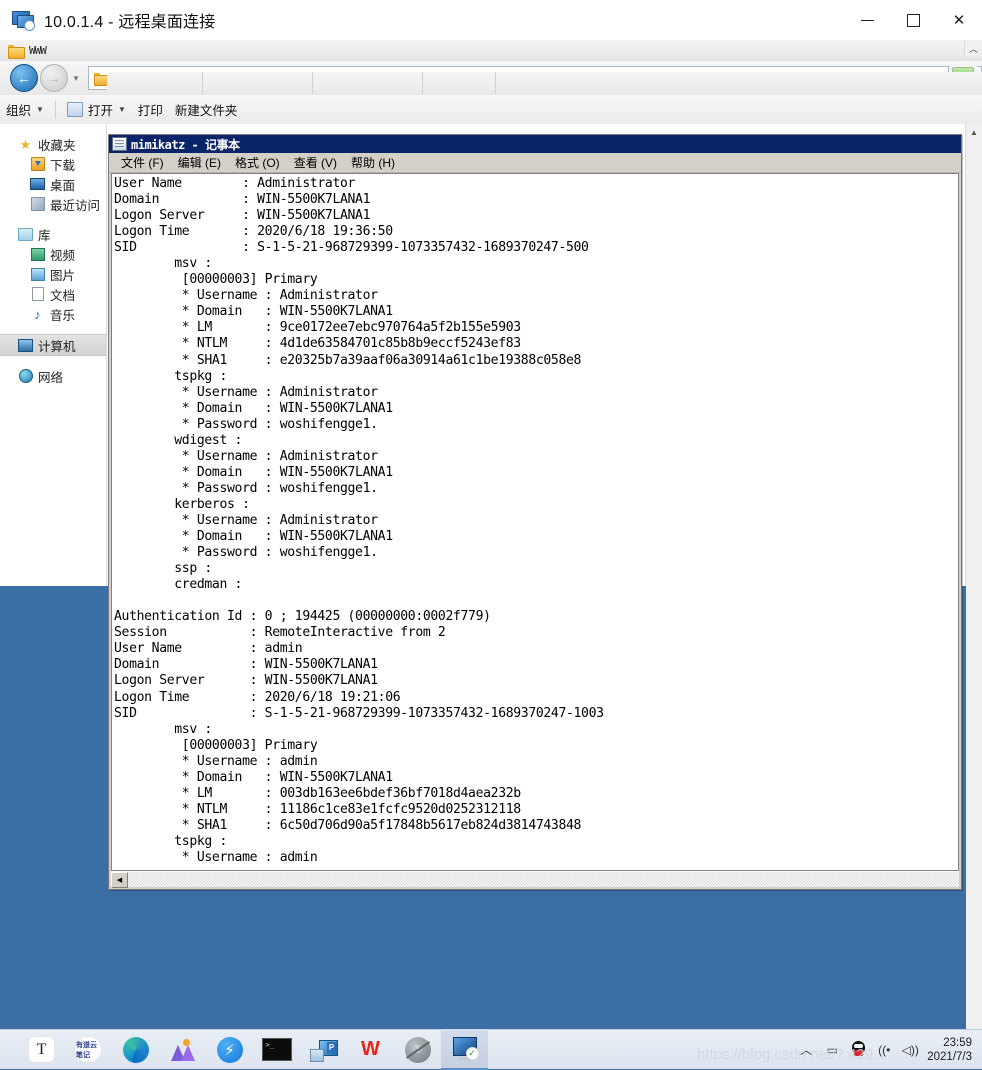 The image size is (982, 1070). What do you see at coordinates (23, 20) in the screenshot?
I see `remote-desktop-icon` at bounding box center [23, 20].